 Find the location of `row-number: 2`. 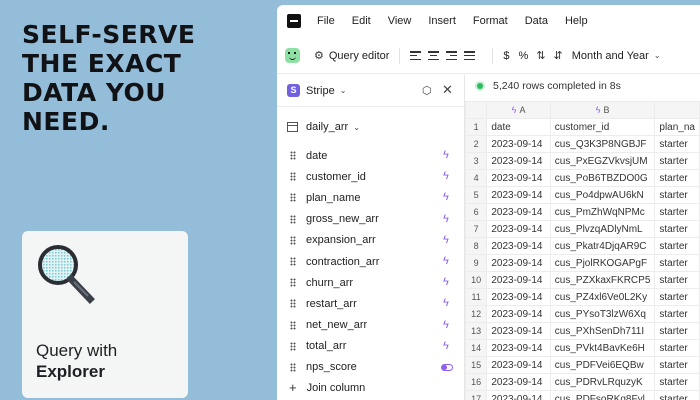

row-number: 2 is located at coordinates (476, 144).